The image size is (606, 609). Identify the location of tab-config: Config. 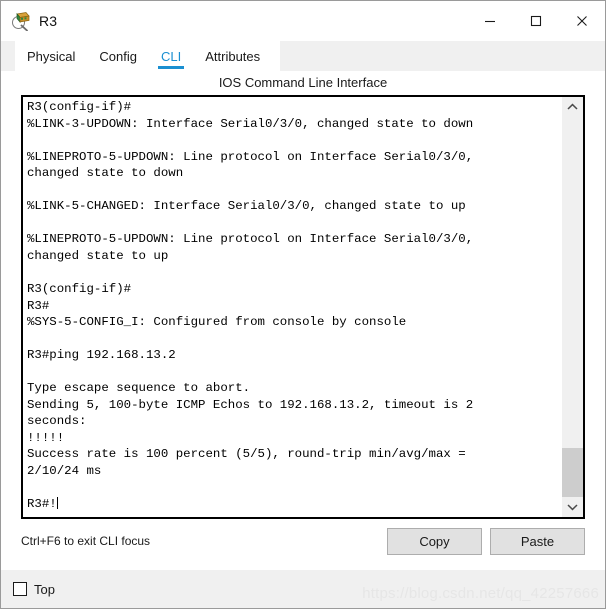
(118, 56).